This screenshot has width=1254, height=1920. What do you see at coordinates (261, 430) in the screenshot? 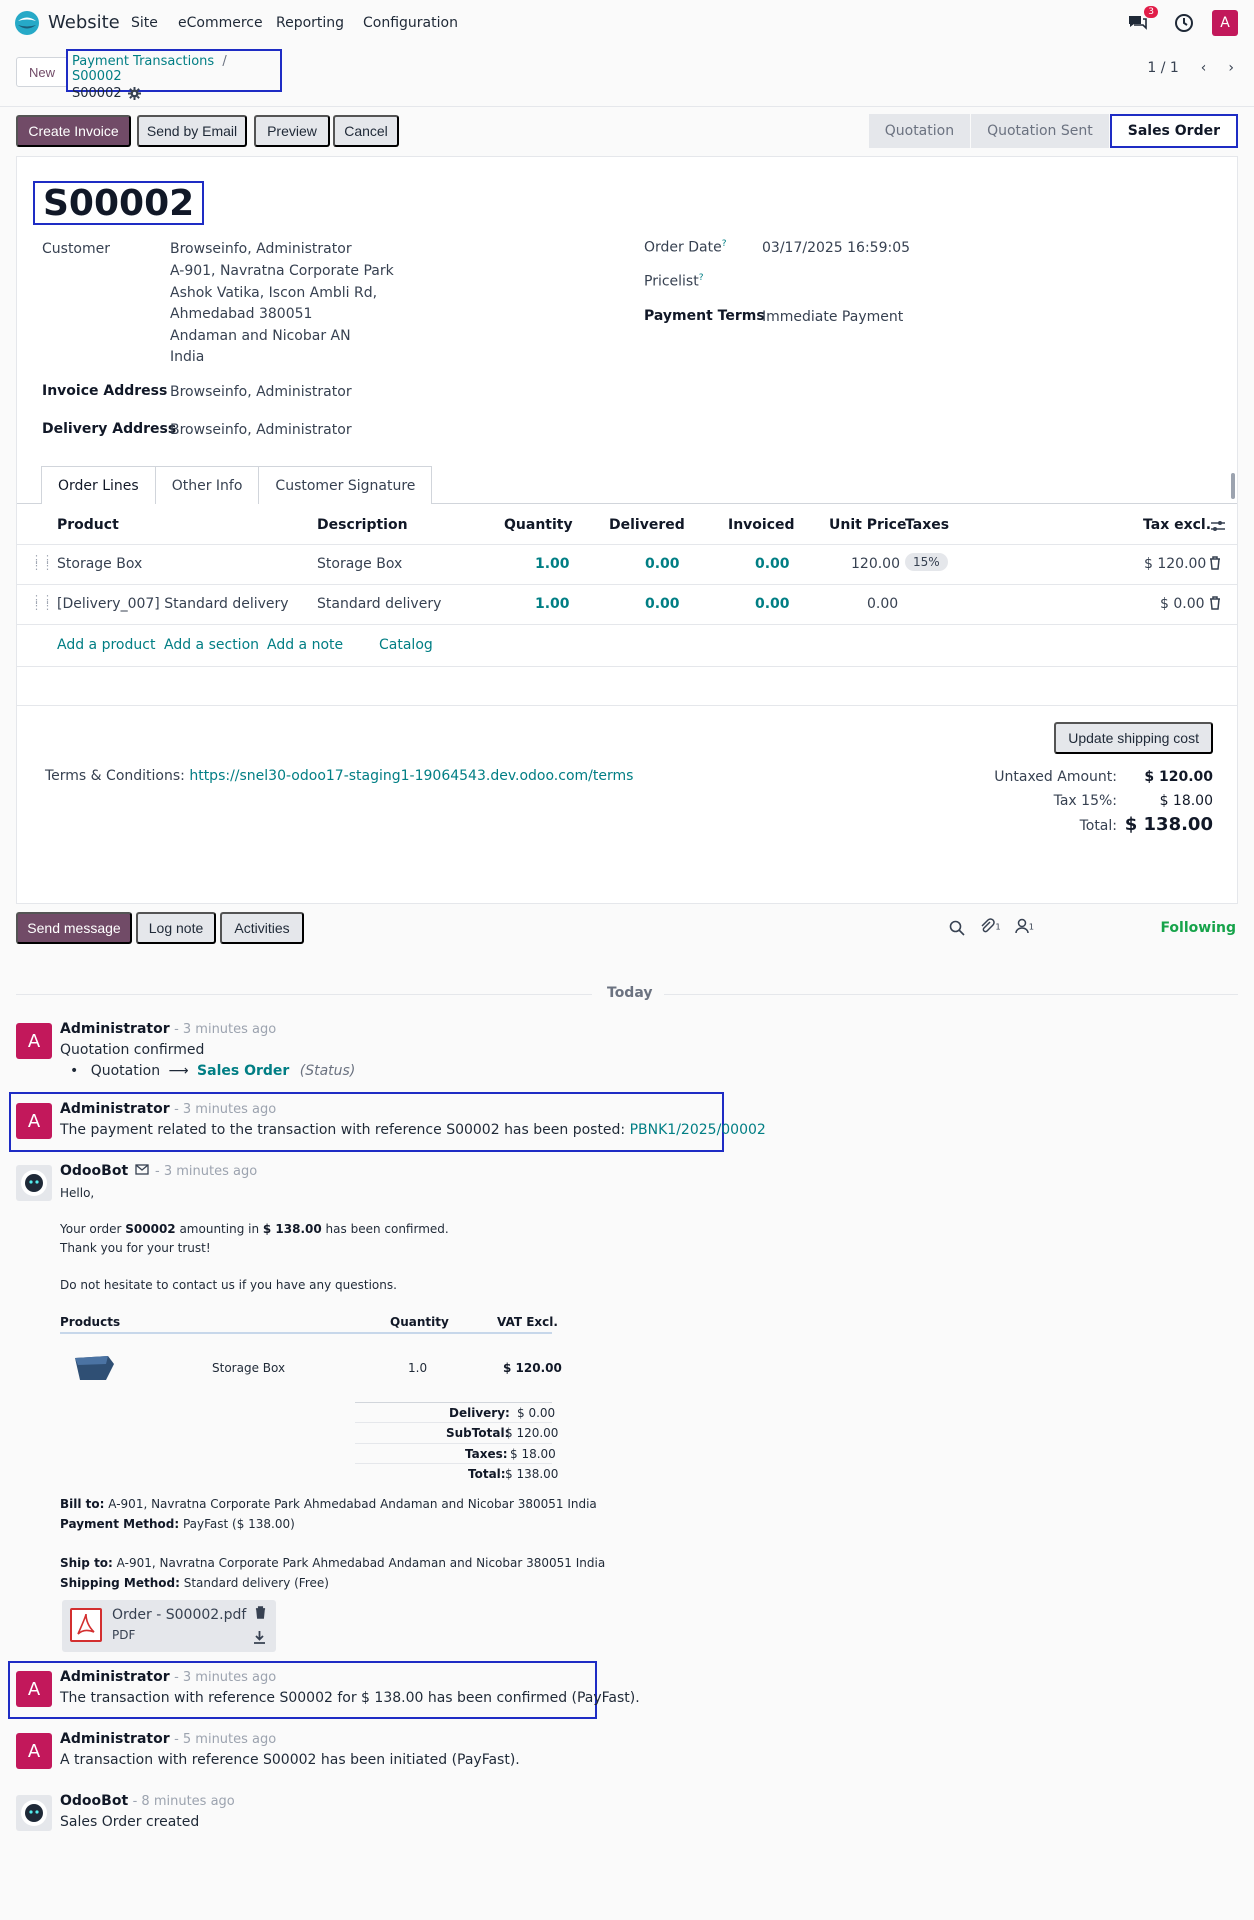
I see `delivery-address-field: Browseinfo, Administrator` at bounding box center [261, 430].